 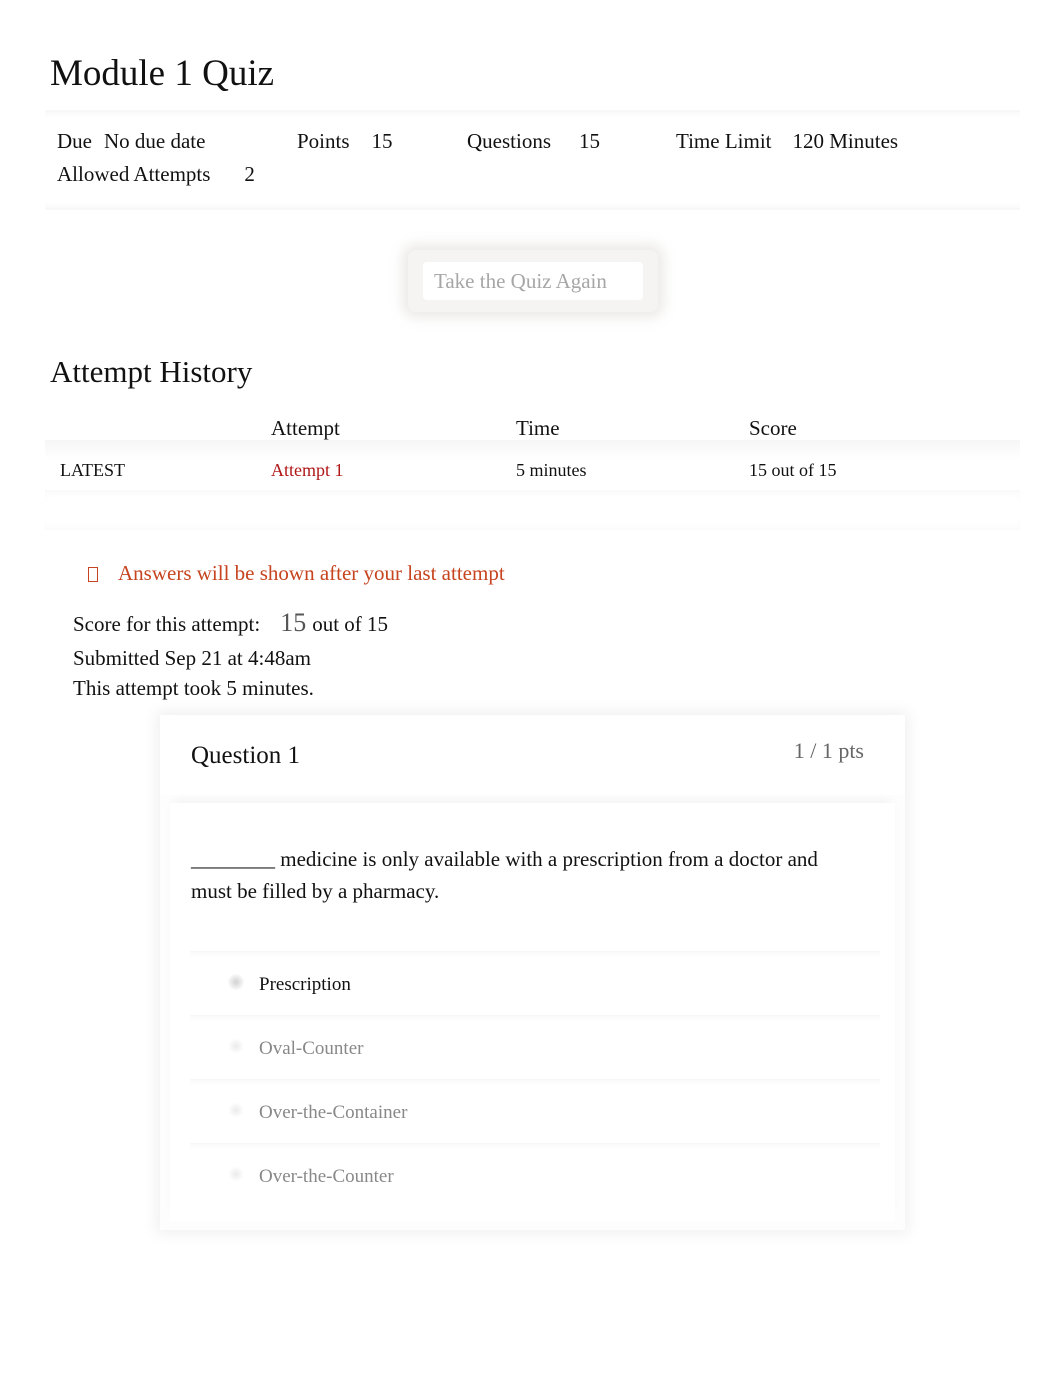 What do you see at coordinates (773, 428) in the screenshot?
I see `column-header-score: Score` at bounding box center [773, 428].